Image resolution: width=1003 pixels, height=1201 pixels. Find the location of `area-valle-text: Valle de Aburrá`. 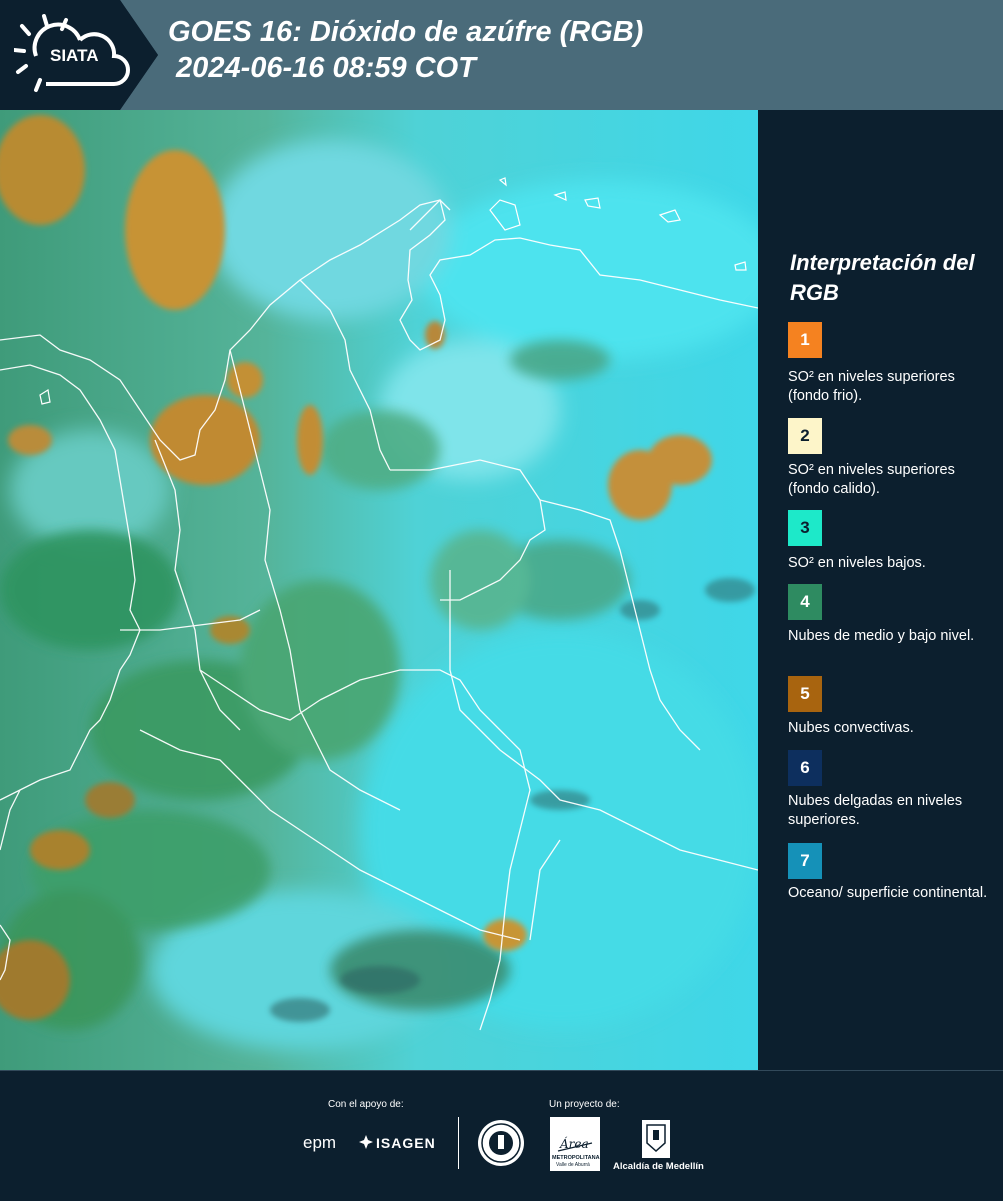

area-valle-text: Valle de Aburrá is located at coordinates (573, 1165).